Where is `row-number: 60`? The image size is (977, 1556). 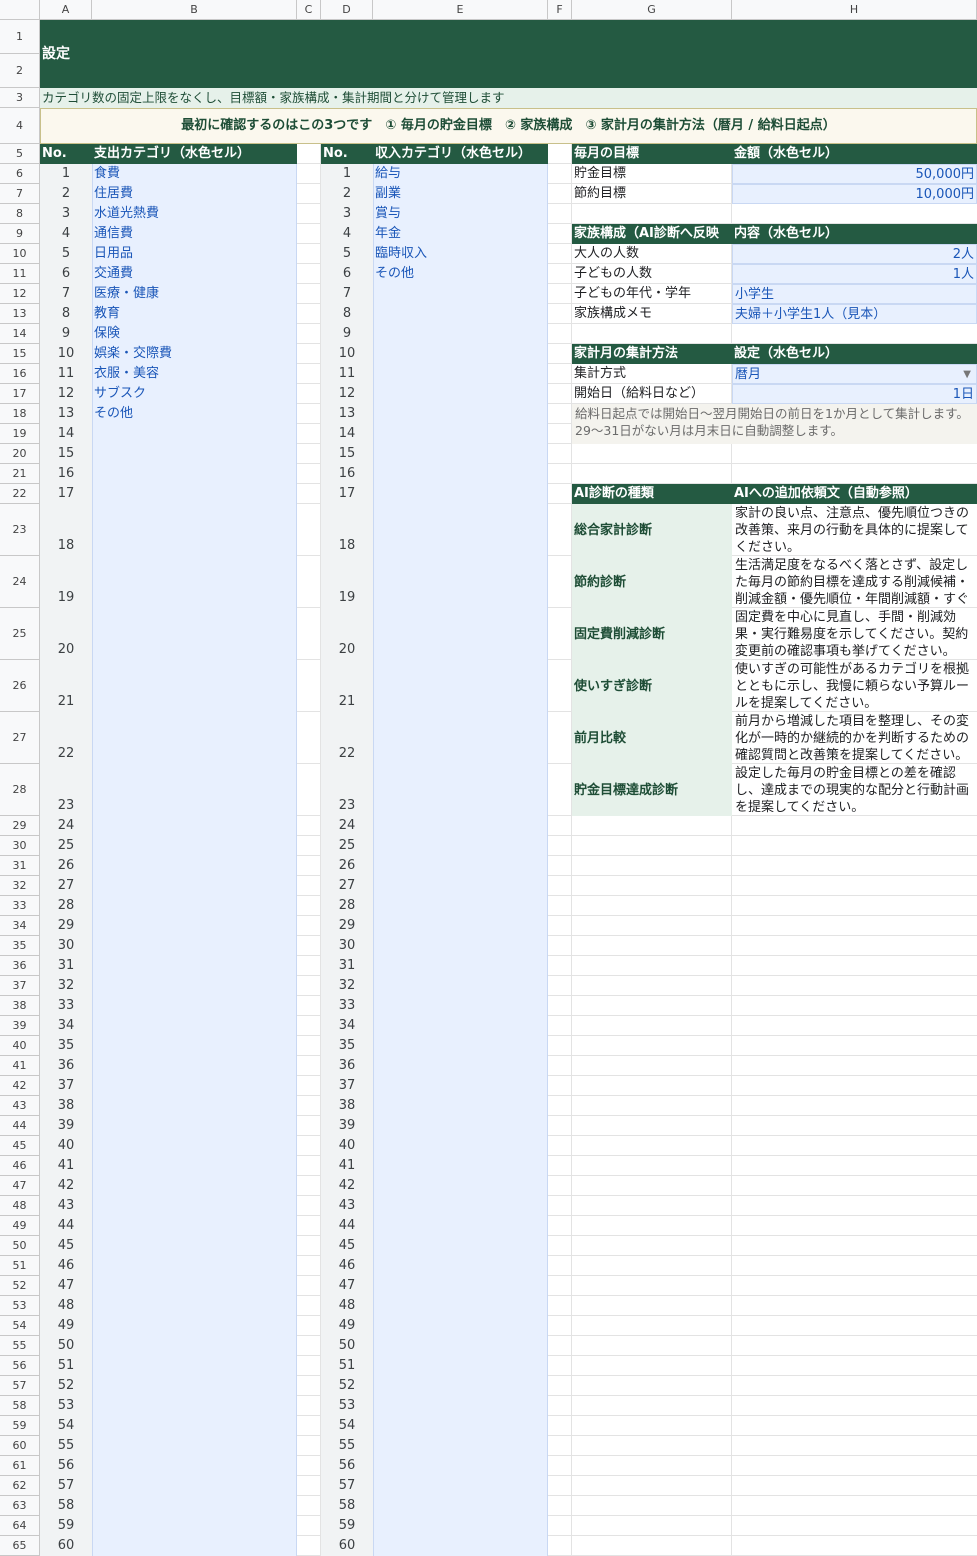 row-number: 60 is located at coordinates (66, 1546).